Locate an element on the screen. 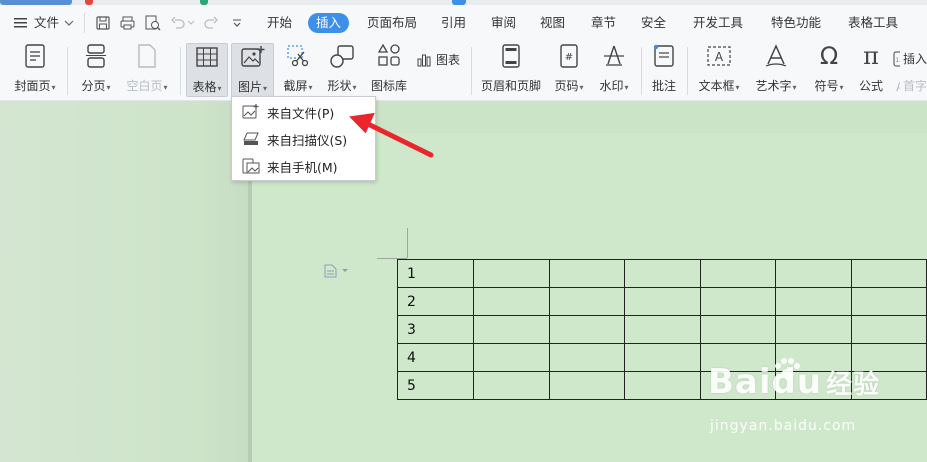 This screenshot has height=462, width=927. symbol-label: 符号 is located at coordinates (826, 86).